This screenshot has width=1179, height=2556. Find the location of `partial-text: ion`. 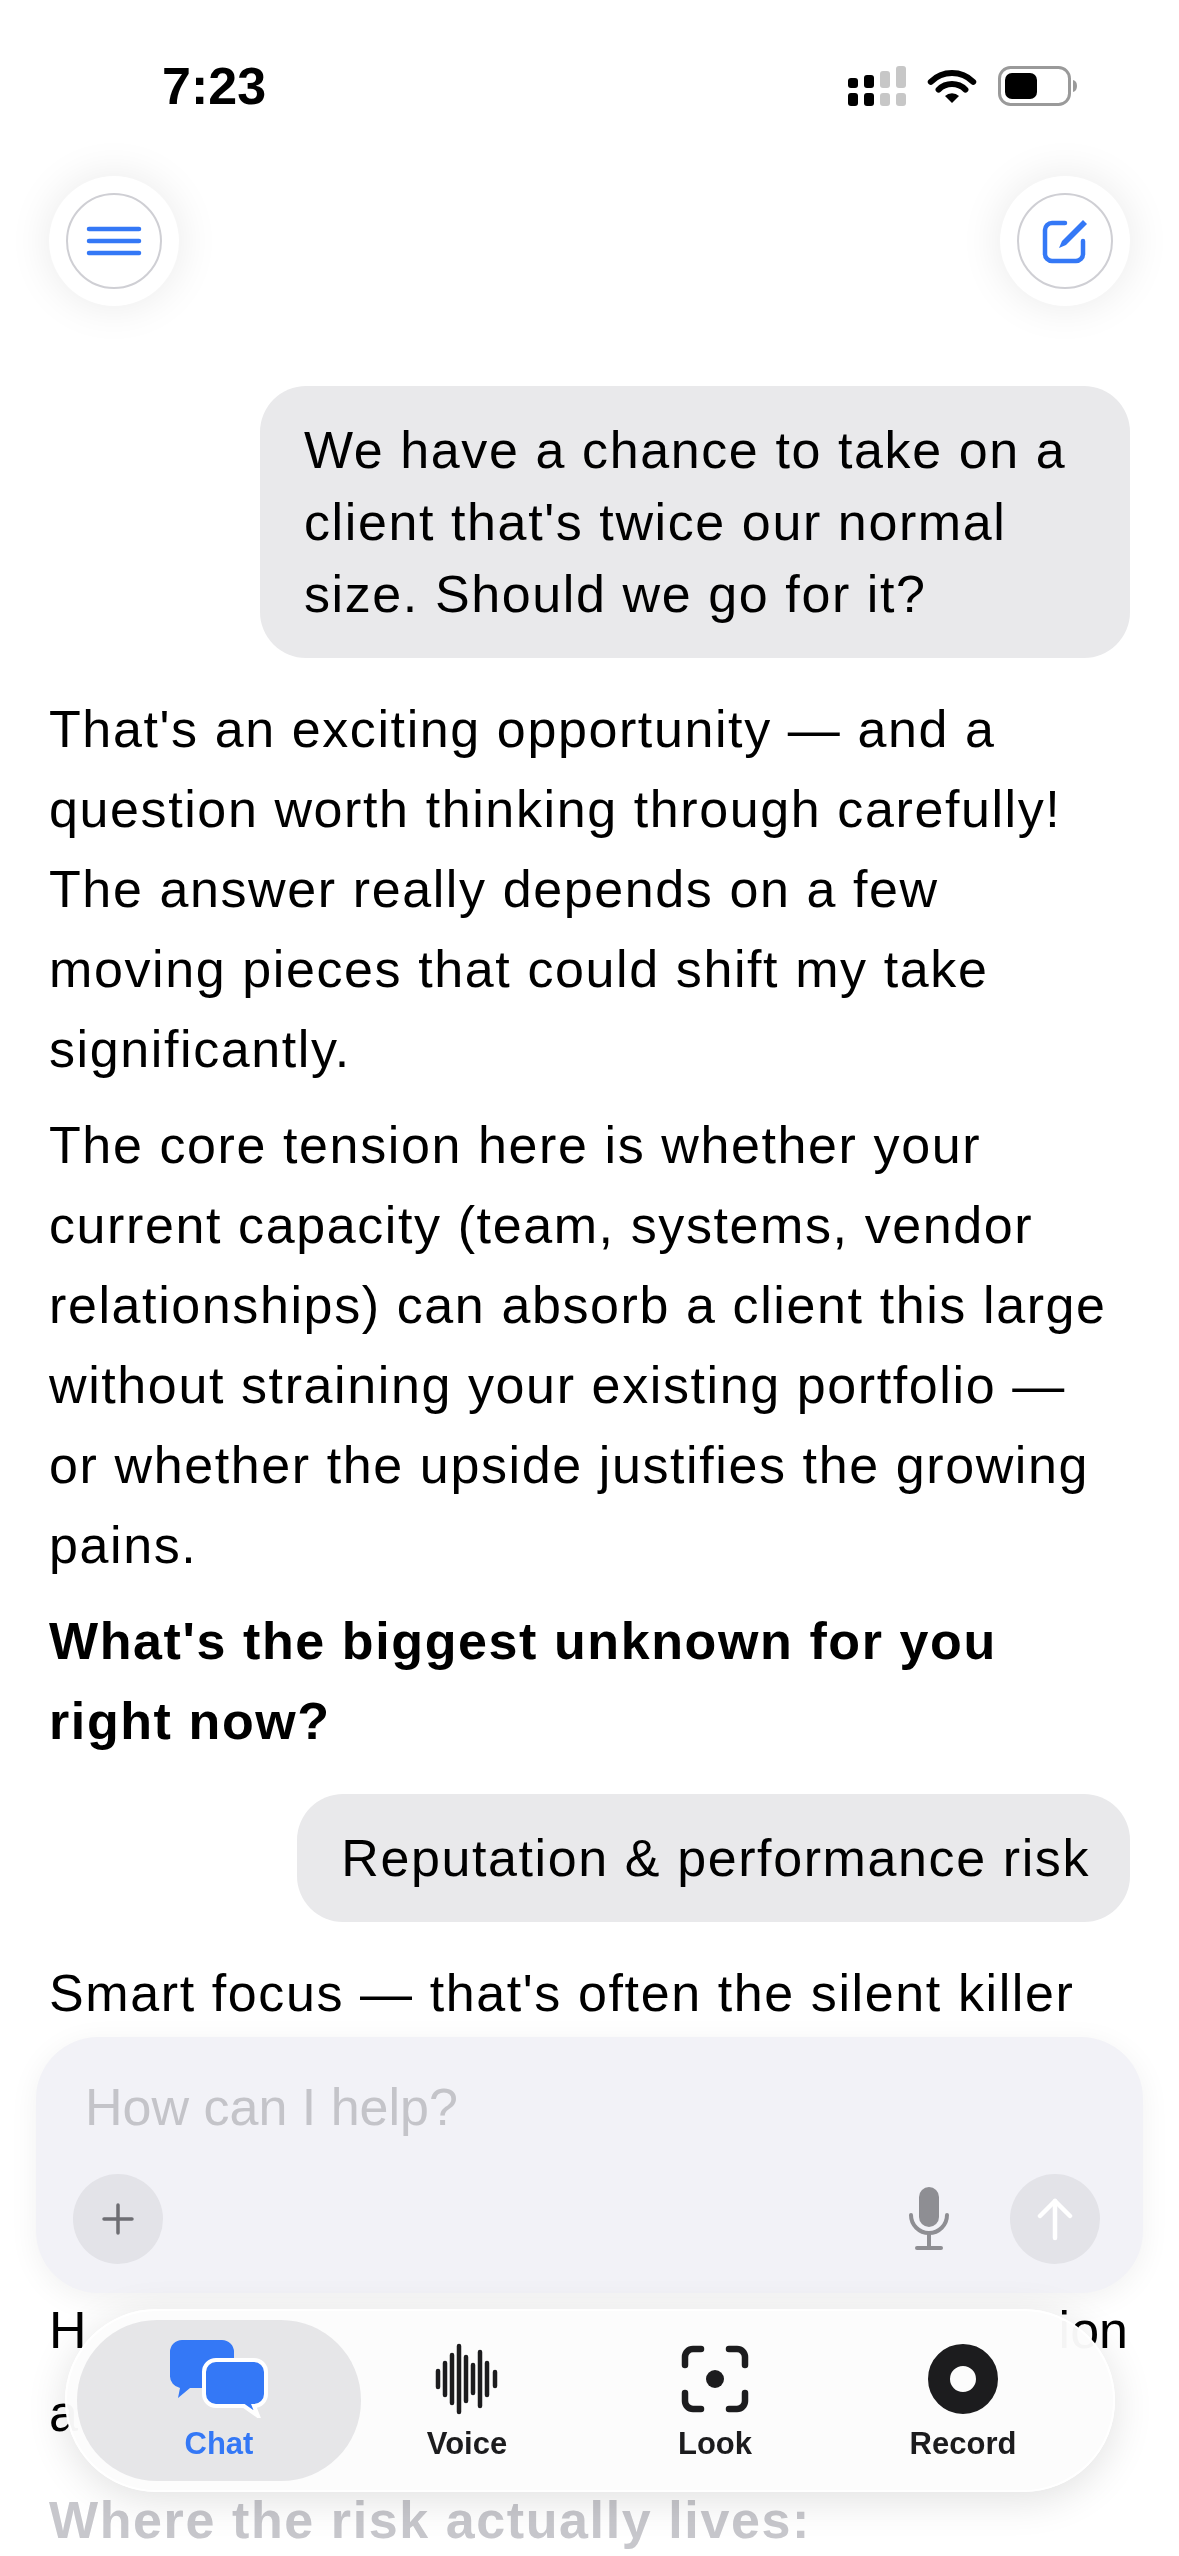

partial-text: ion is located at coordinates (1093, 2330).